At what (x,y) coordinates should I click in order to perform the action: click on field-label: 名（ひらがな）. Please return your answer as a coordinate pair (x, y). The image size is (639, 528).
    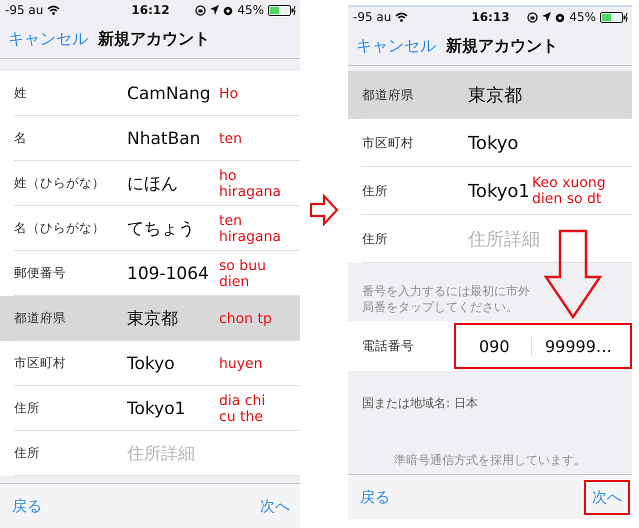
    Looking at the image, I should click on (60, 228).